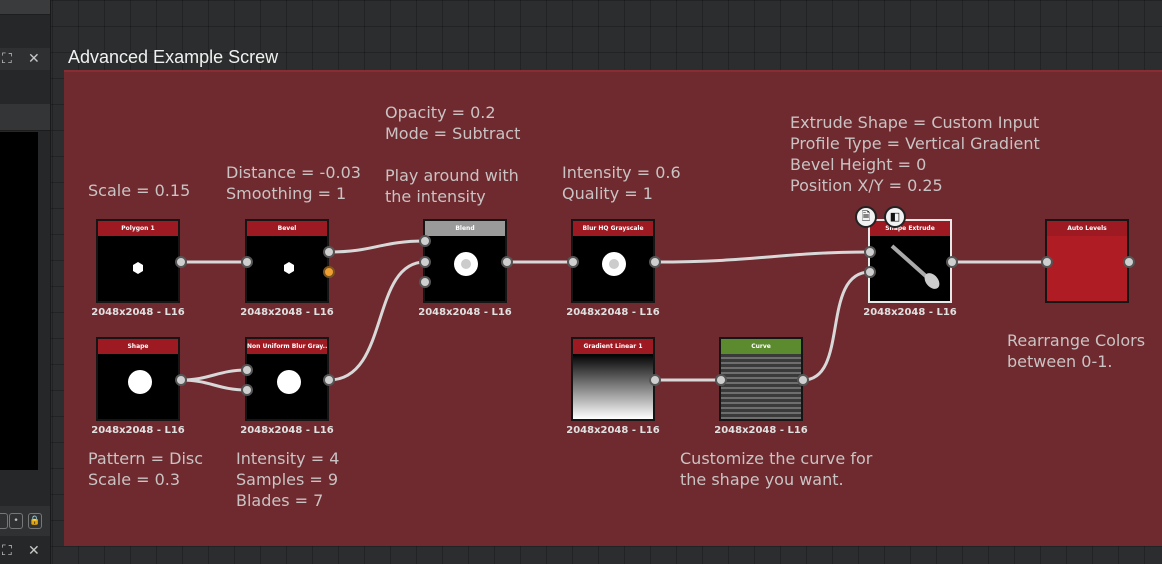 The image size is (1162, 564). Describe the element at coordinates (214, 375) in the screenshot. I see `link-shape-nublur-a` at that location.